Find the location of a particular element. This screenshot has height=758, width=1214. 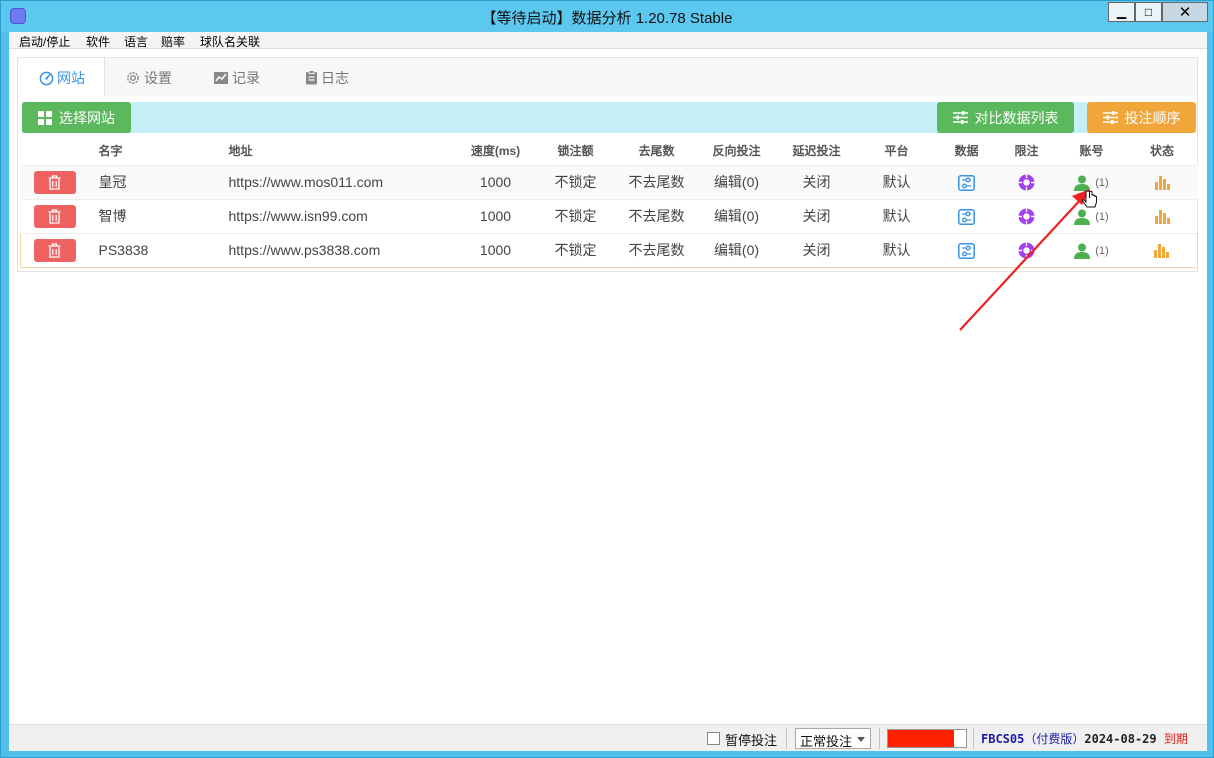

progress-fill is located at coordinates (921, 738).